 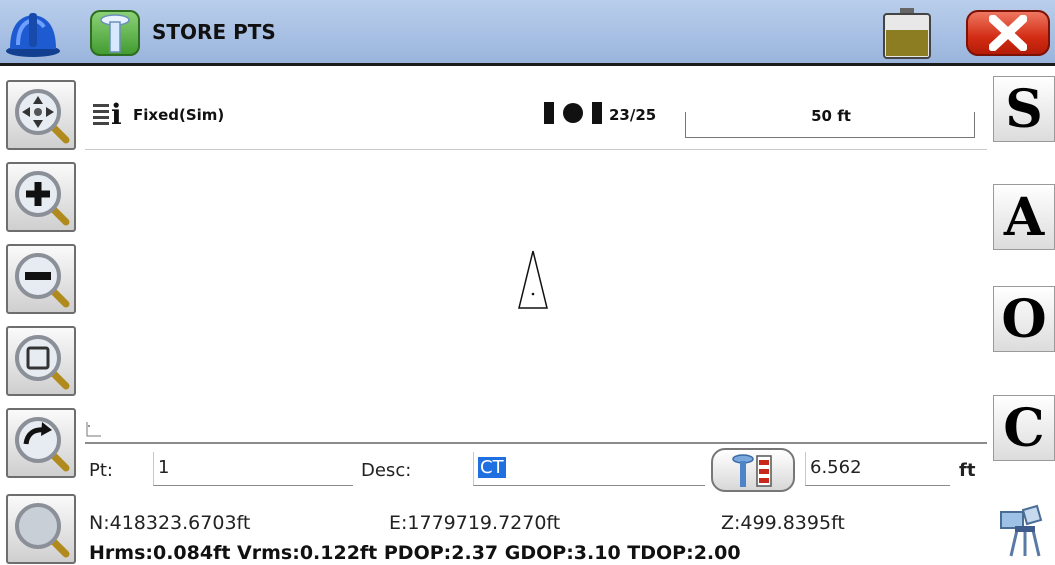 I want to click on position-marker-icon, so click(x=533, y=280).